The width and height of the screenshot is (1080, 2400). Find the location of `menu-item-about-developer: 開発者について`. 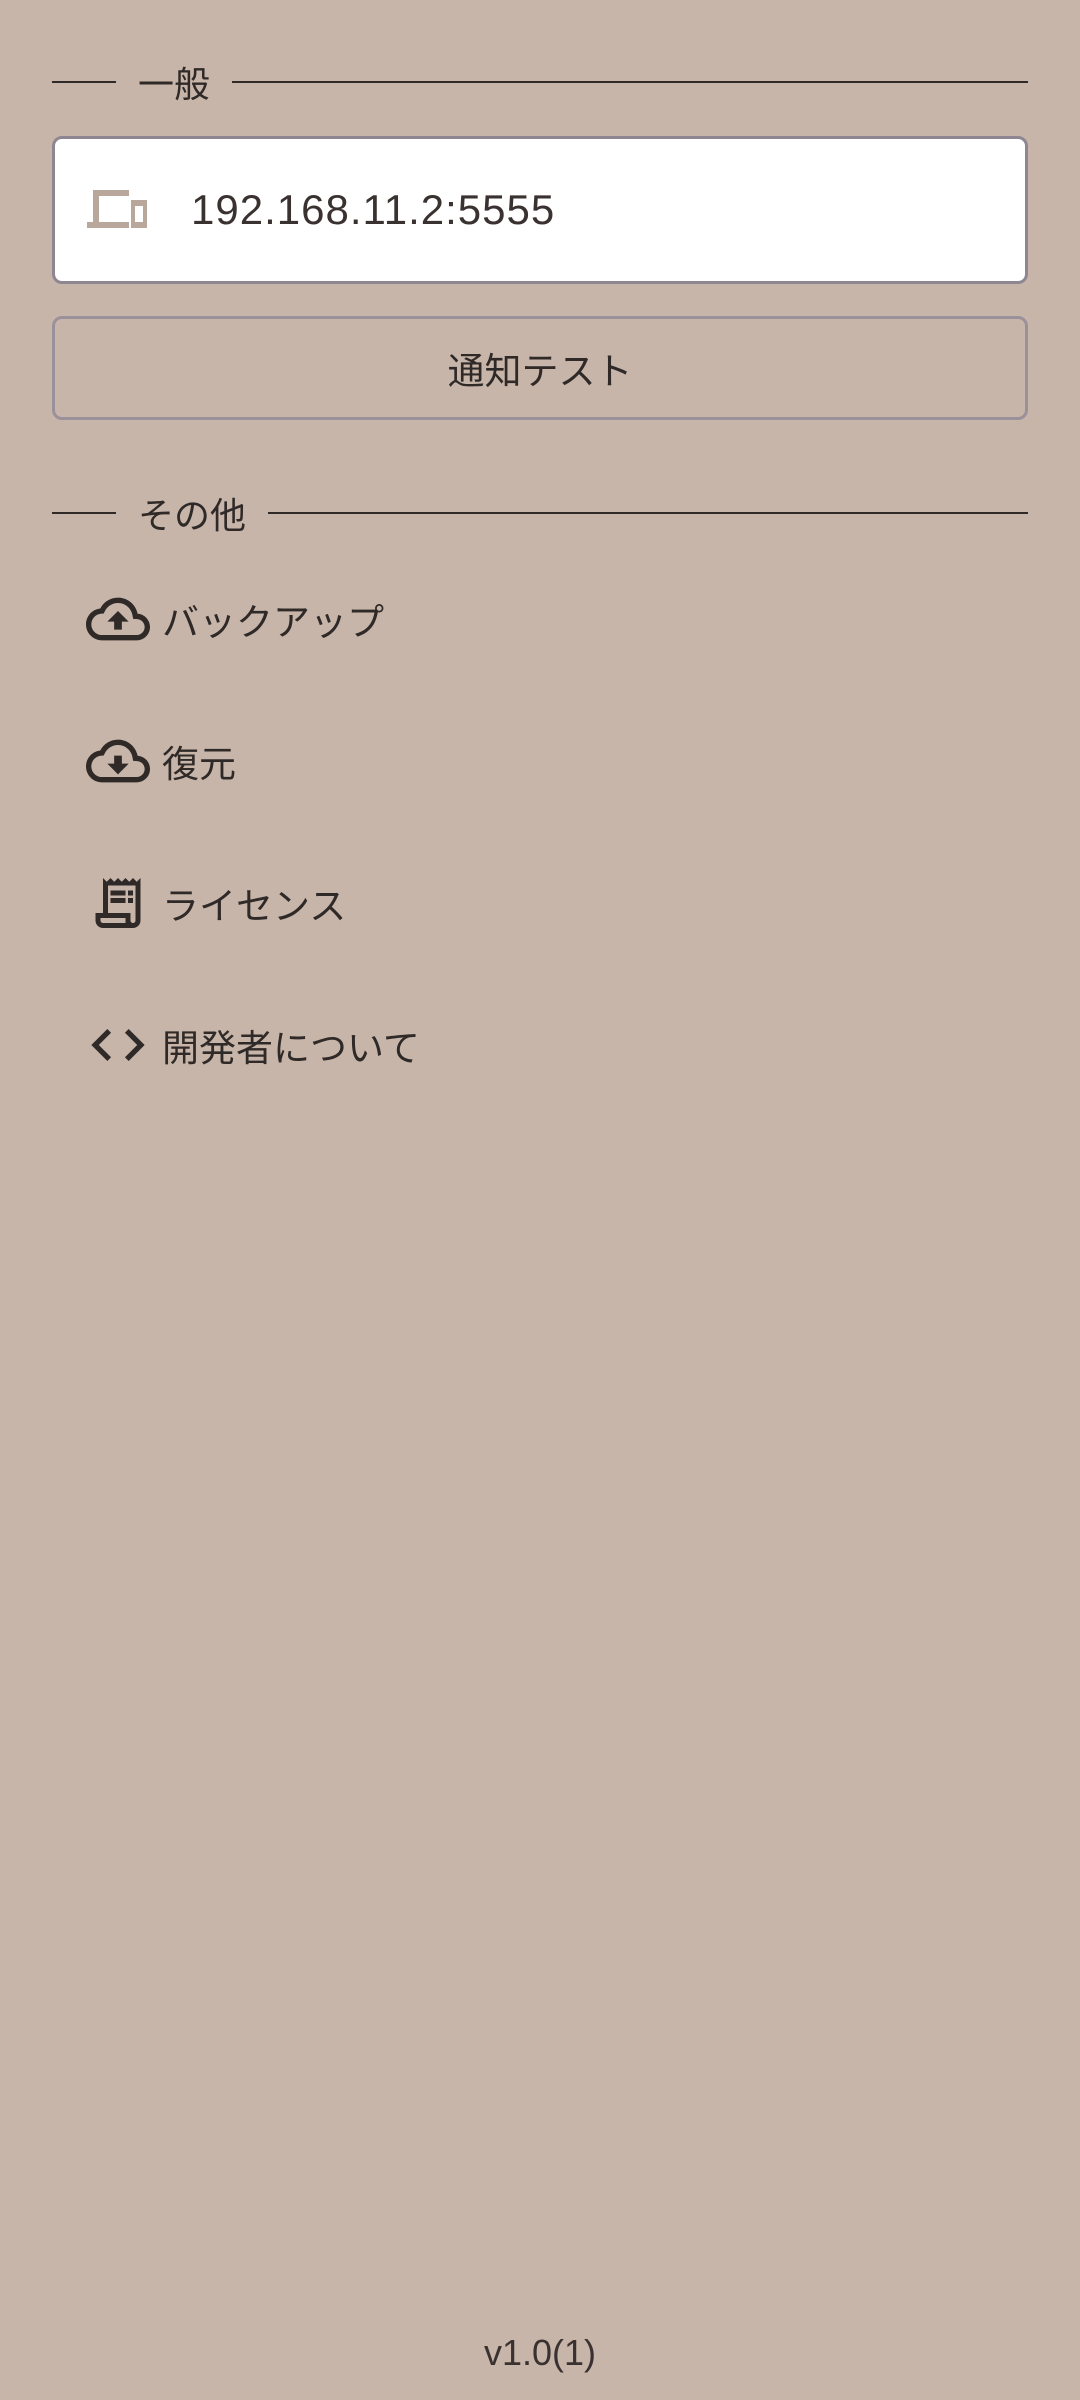

menu-item-about-developer: 開発者について is located at coordinates (540, 1045).